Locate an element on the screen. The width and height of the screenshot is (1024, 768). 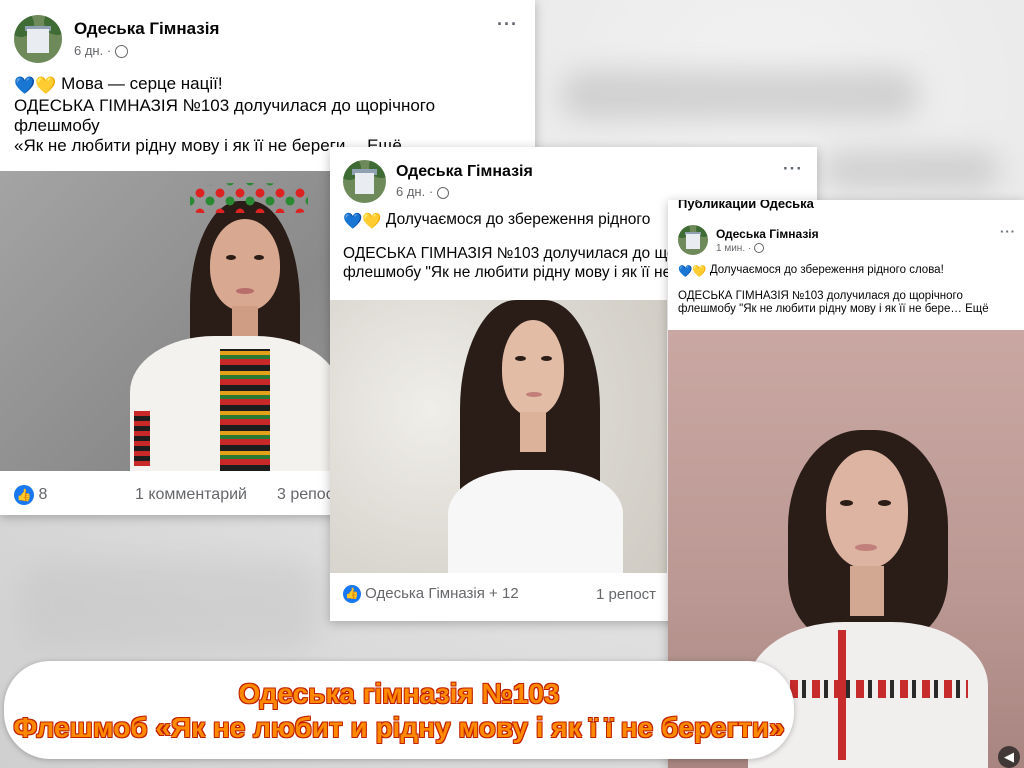
post-line-1: Долучаємося до збереження рідного слова! is located at coordinates (826, 270).